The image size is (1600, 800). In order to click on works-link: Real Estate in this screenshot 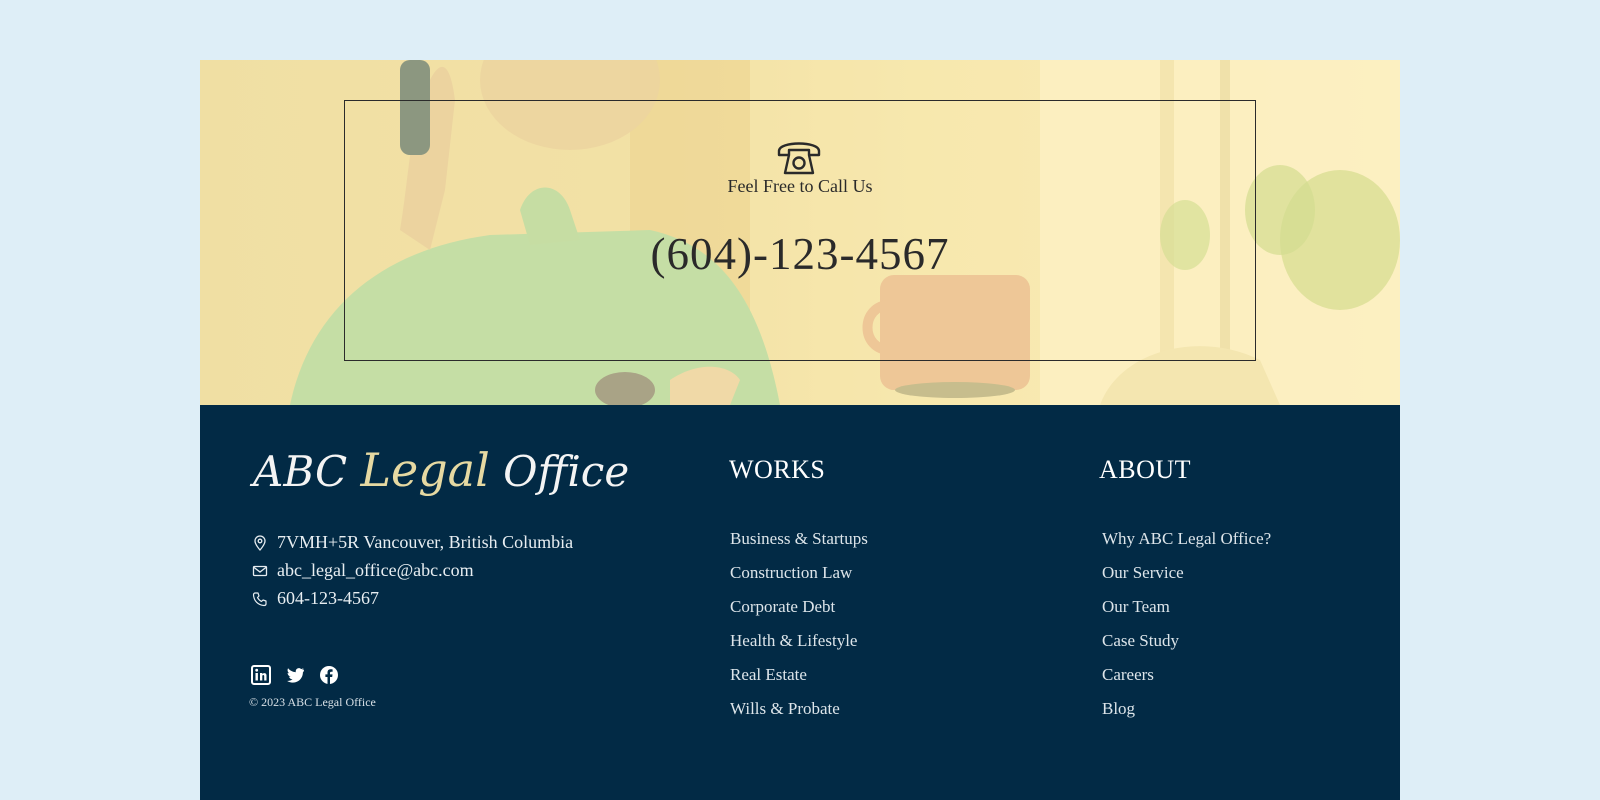, I will do `click(799, 675)`.